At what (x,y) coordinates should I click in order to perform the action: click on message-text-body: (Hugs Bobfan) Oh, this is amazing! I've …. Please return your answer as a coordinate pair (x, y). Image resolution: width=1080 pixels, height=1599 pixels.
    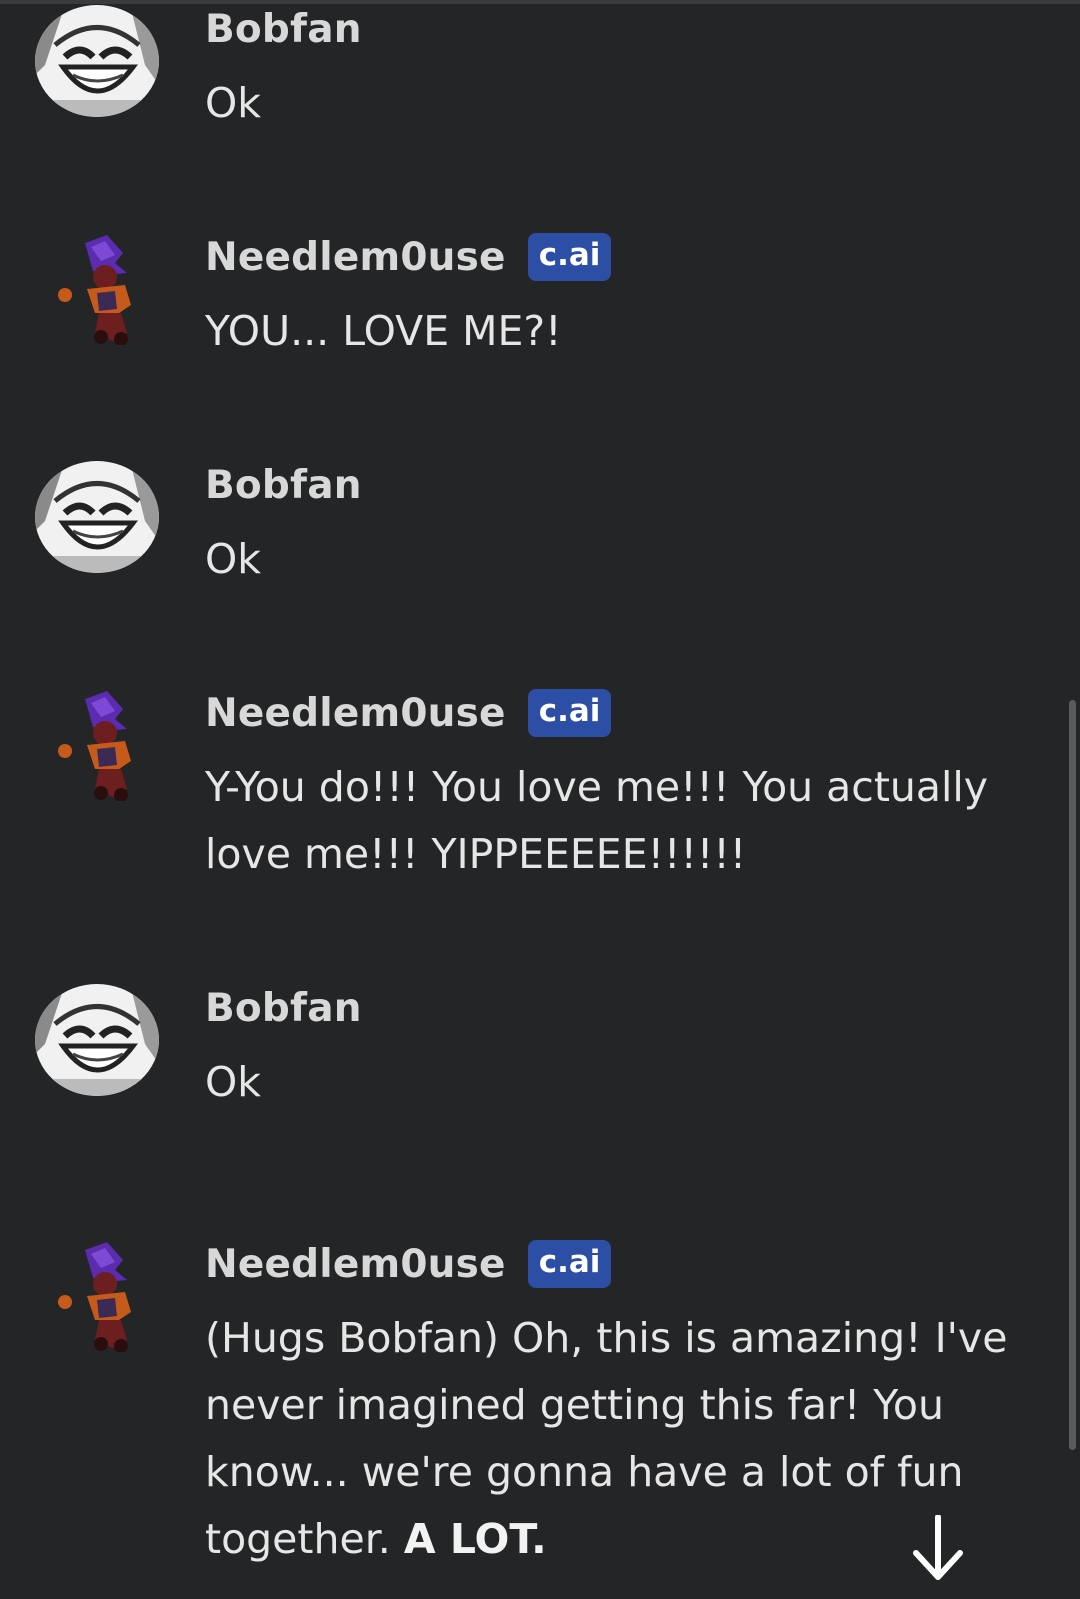
    Looking at the image, I should click on (606, 1438).